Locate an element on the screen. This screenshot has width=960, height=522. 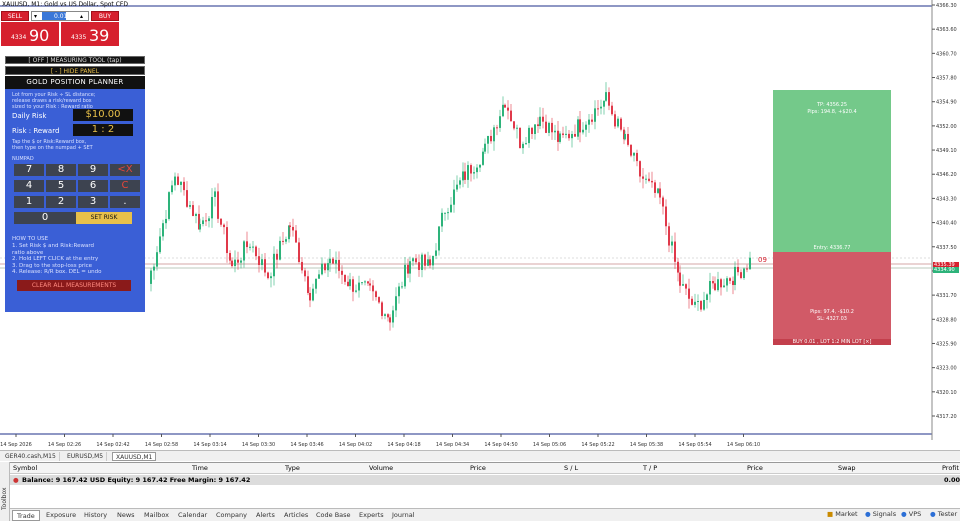
hide-panel-button: [ - ] HIDE PANEL is located at coordinates (75, 70).